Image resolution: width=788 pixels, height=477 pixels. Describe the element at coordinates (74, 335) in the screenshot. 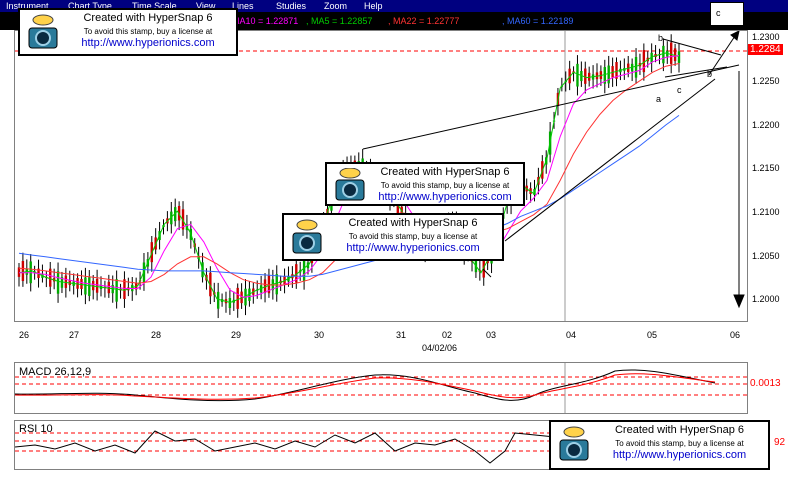

I see `x-tick-27: 27` at that location.